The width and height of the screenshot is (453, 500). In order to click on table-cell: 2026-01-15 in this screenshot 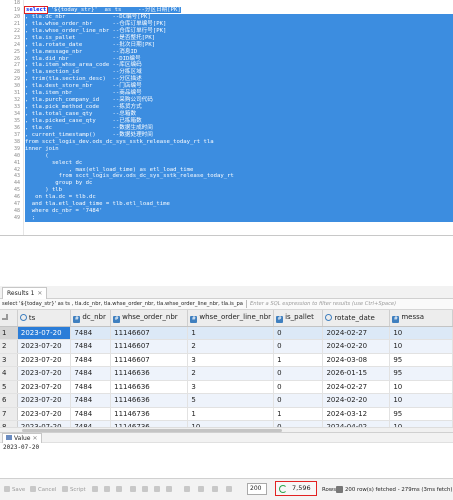, I will do `click(356, 373)`.